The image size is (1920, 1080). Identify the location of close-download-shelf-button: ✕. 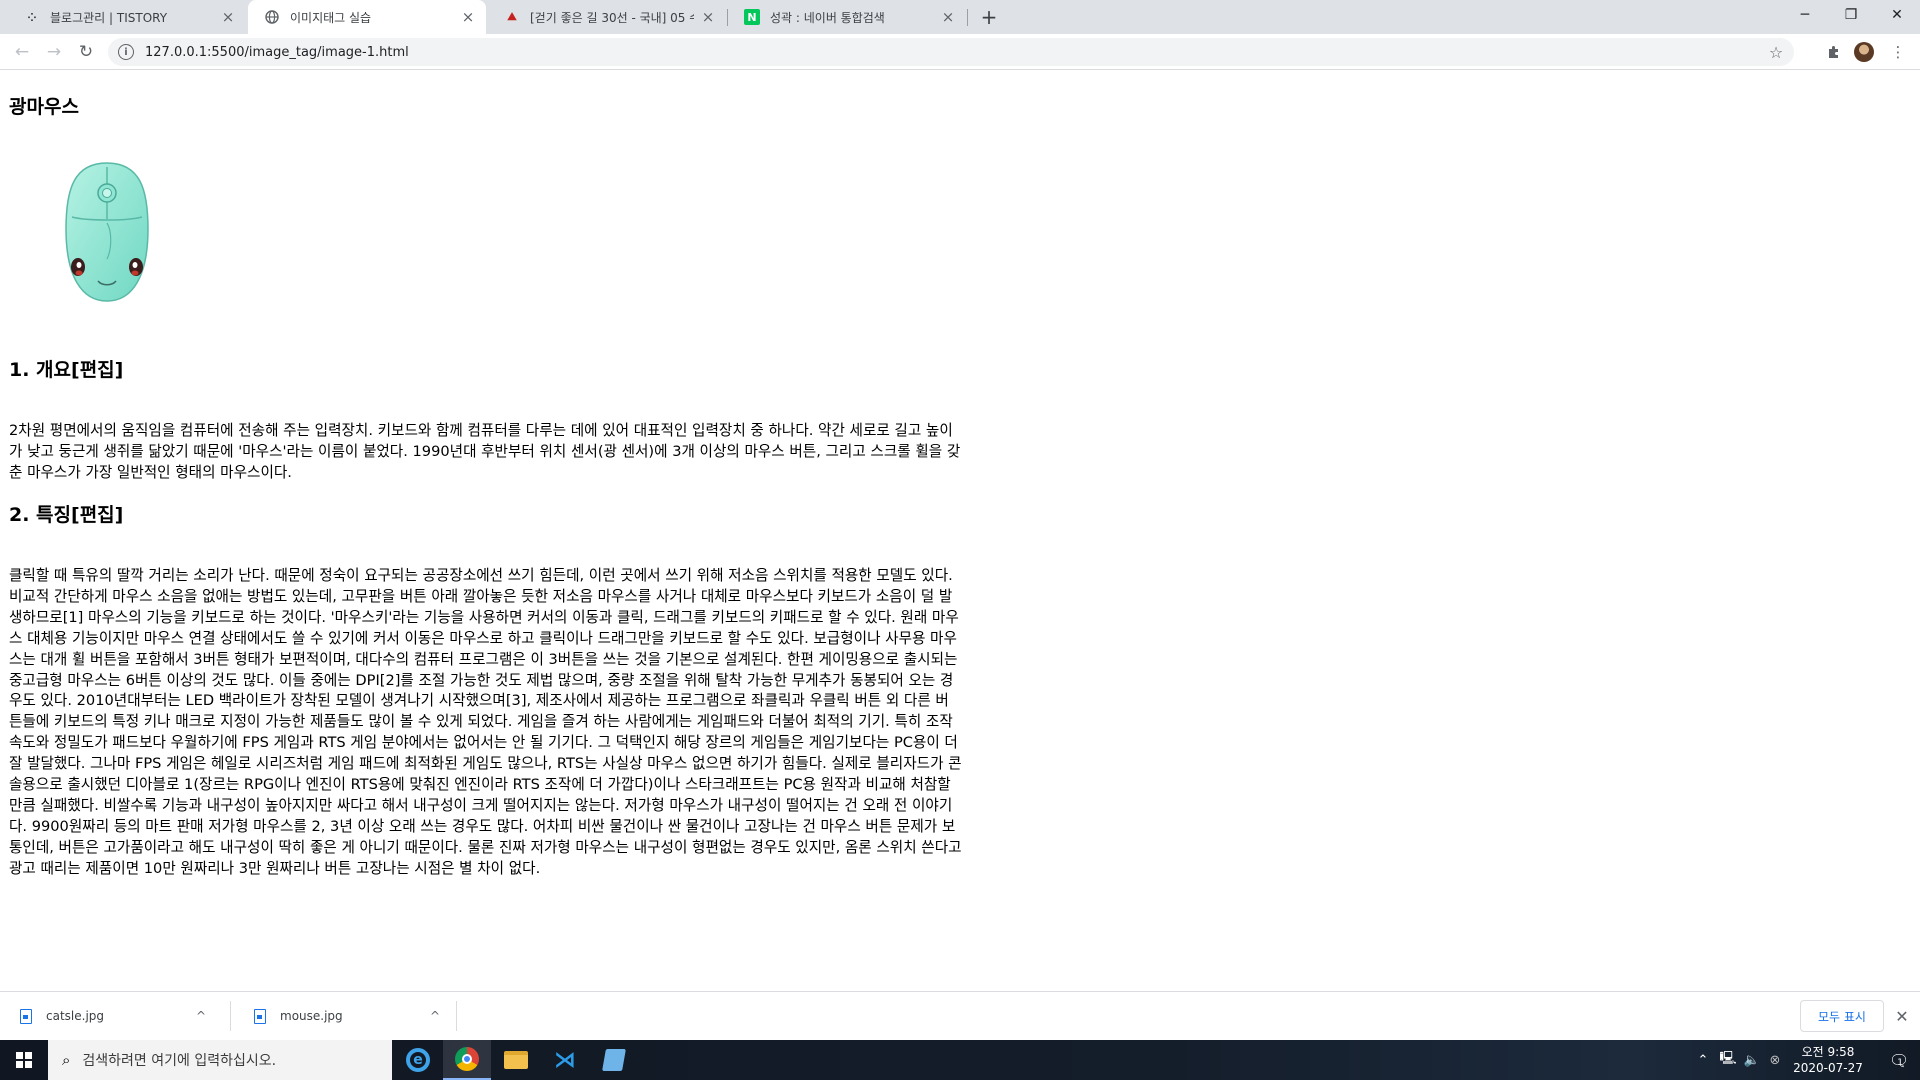
(1902, 1016).